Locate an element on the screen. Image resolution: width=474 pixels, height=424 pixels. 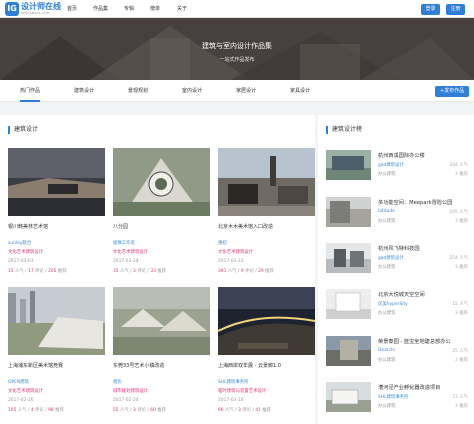
logo-title: 设计师在线 is located at coordinates (41, 6).